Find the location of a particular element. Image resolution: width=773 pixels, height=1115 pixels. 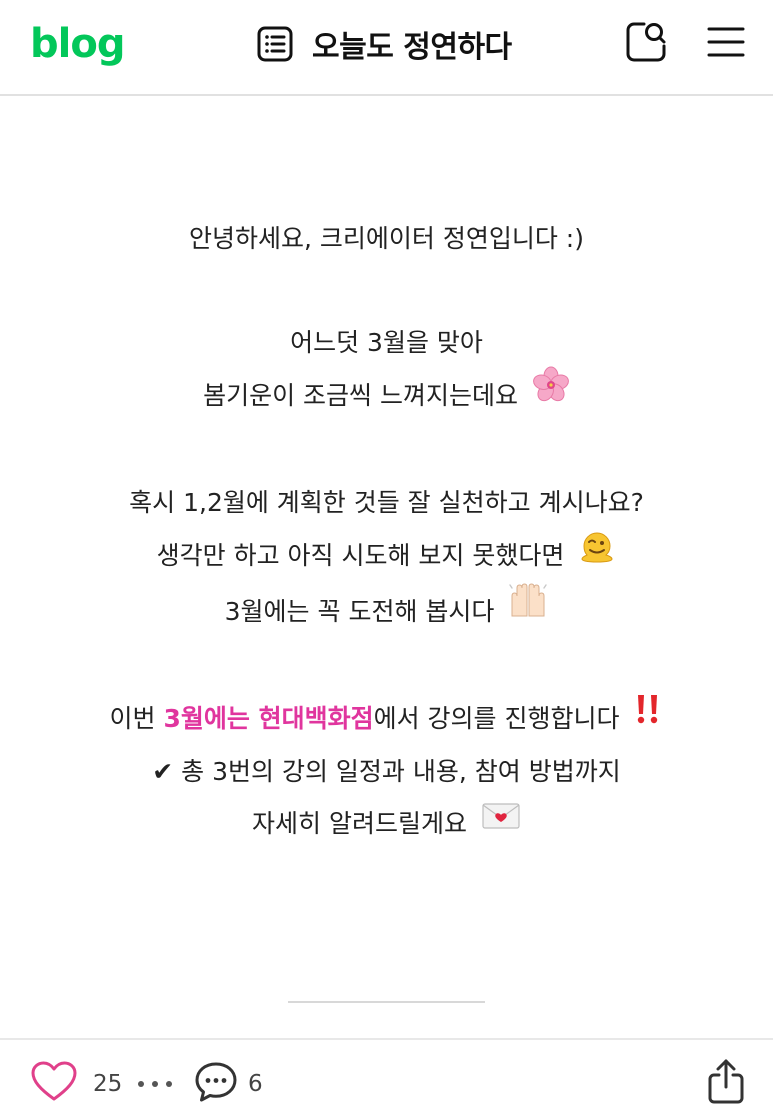

blog-logo: blog is located at coordinates (77, 44).